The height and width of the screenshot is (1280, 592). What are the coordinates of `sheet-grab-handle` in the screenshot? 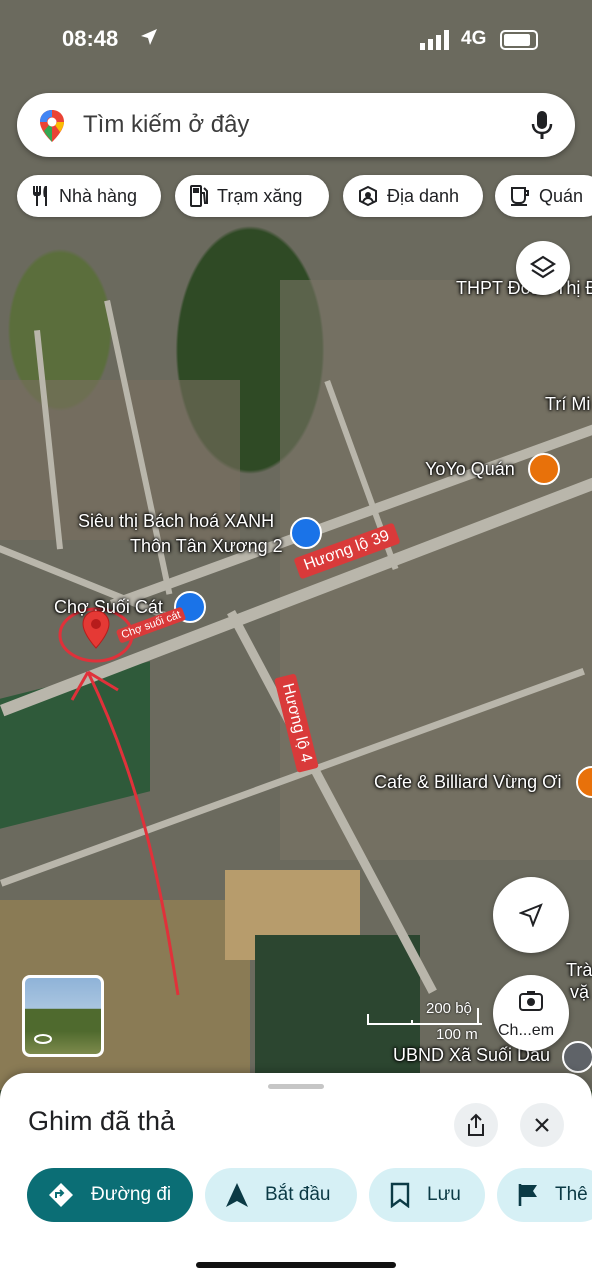 It's located at (296, 1086).